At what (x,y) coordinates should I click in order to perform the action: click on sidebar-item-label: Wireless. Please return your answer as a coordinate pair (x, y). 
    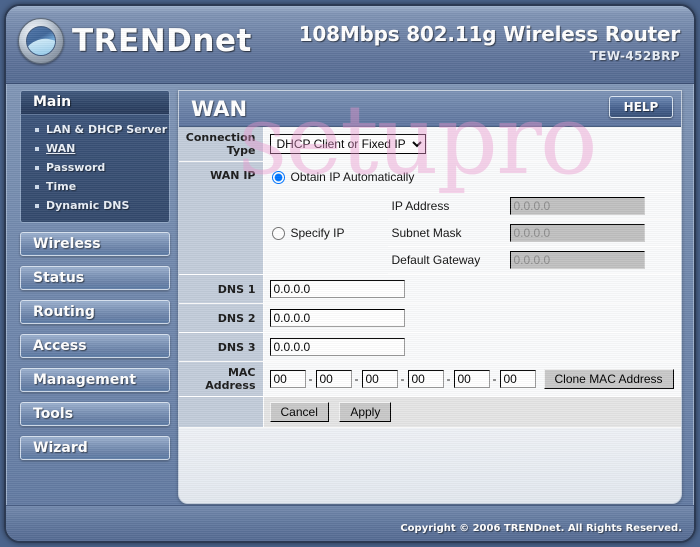
    Looking at the image, I should click on (67, 244).